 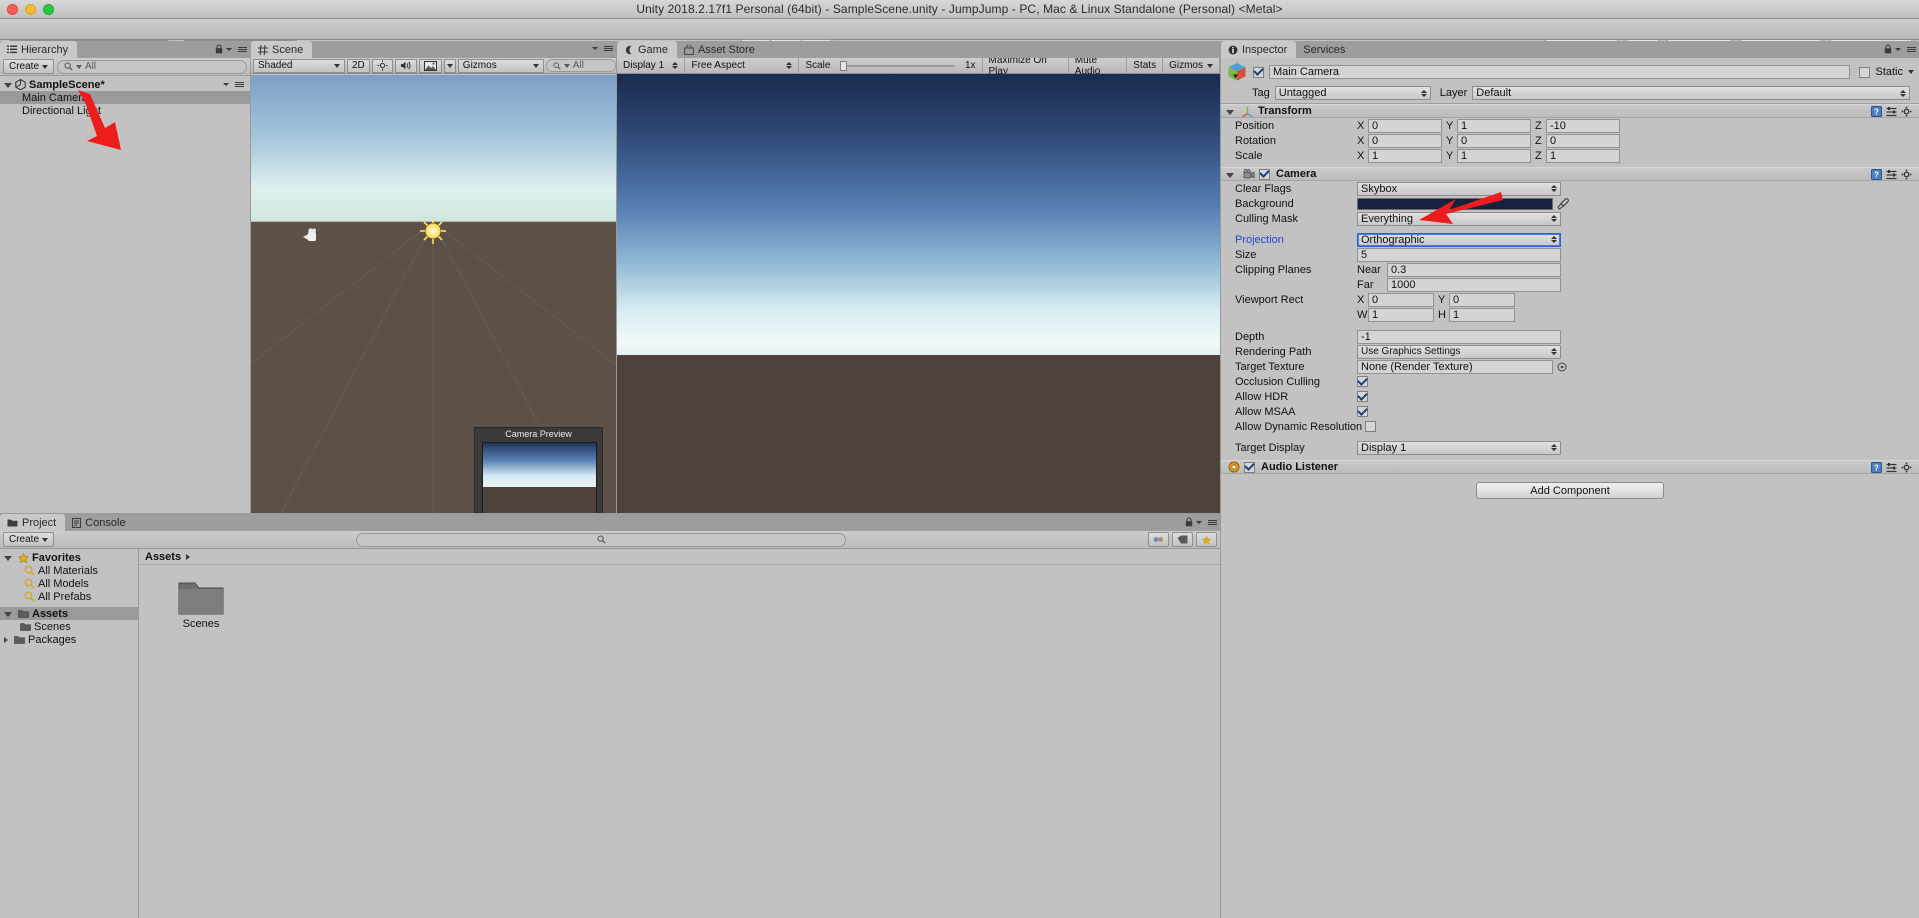 I want to click on mute-audio-button: Mute Audio, so click(x=1098, y=66).